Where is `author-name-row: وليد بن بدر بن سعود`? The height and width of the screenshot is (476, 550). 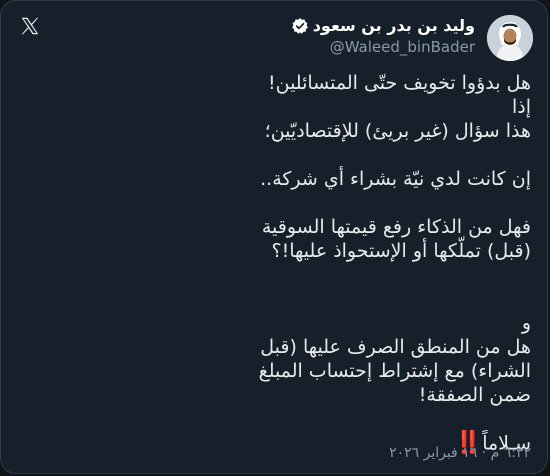 author-name-row: وليد بن بدر بن سعود is located at coordinates (383, 25).